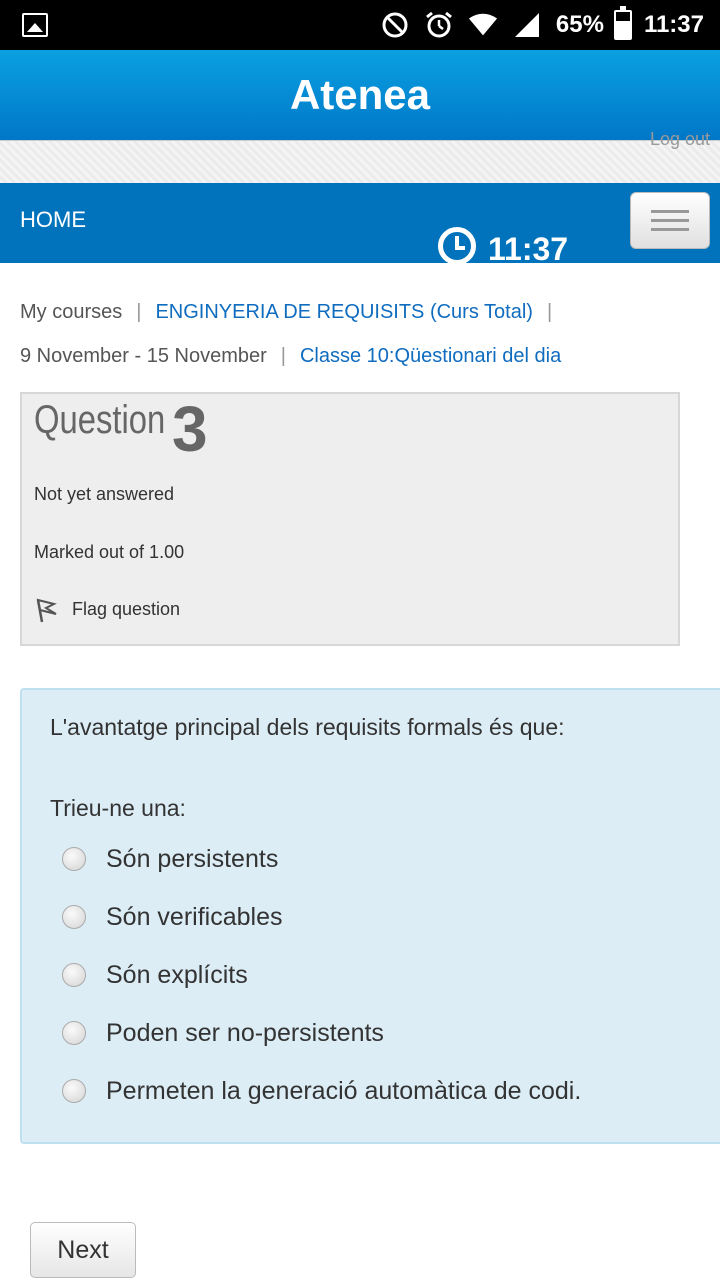  What do you see at coordinates (360, 223) in the screenshot?
I see `nav-bar: HOME 11:37` at bounding box center [360, 223].